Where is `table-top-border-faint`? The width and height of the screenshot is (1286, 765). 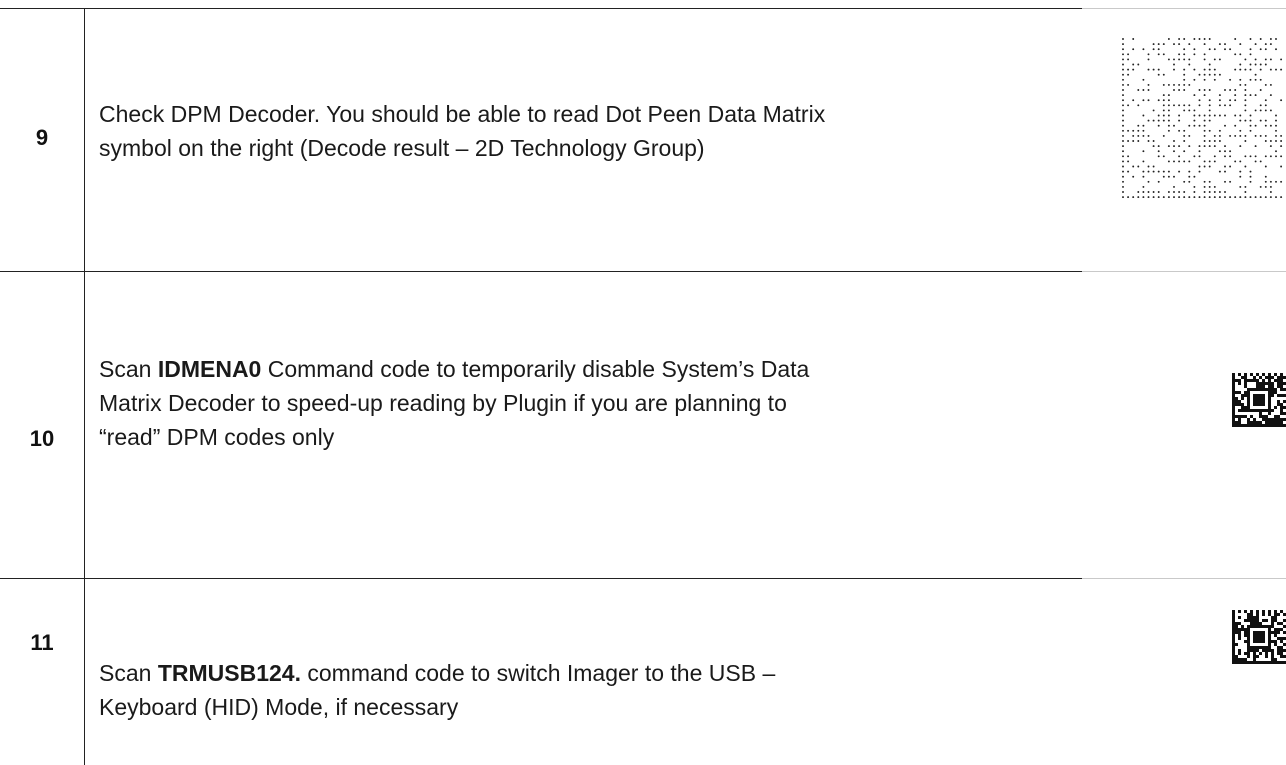
table-top-border-faint is located at coordinates (1184, 8).